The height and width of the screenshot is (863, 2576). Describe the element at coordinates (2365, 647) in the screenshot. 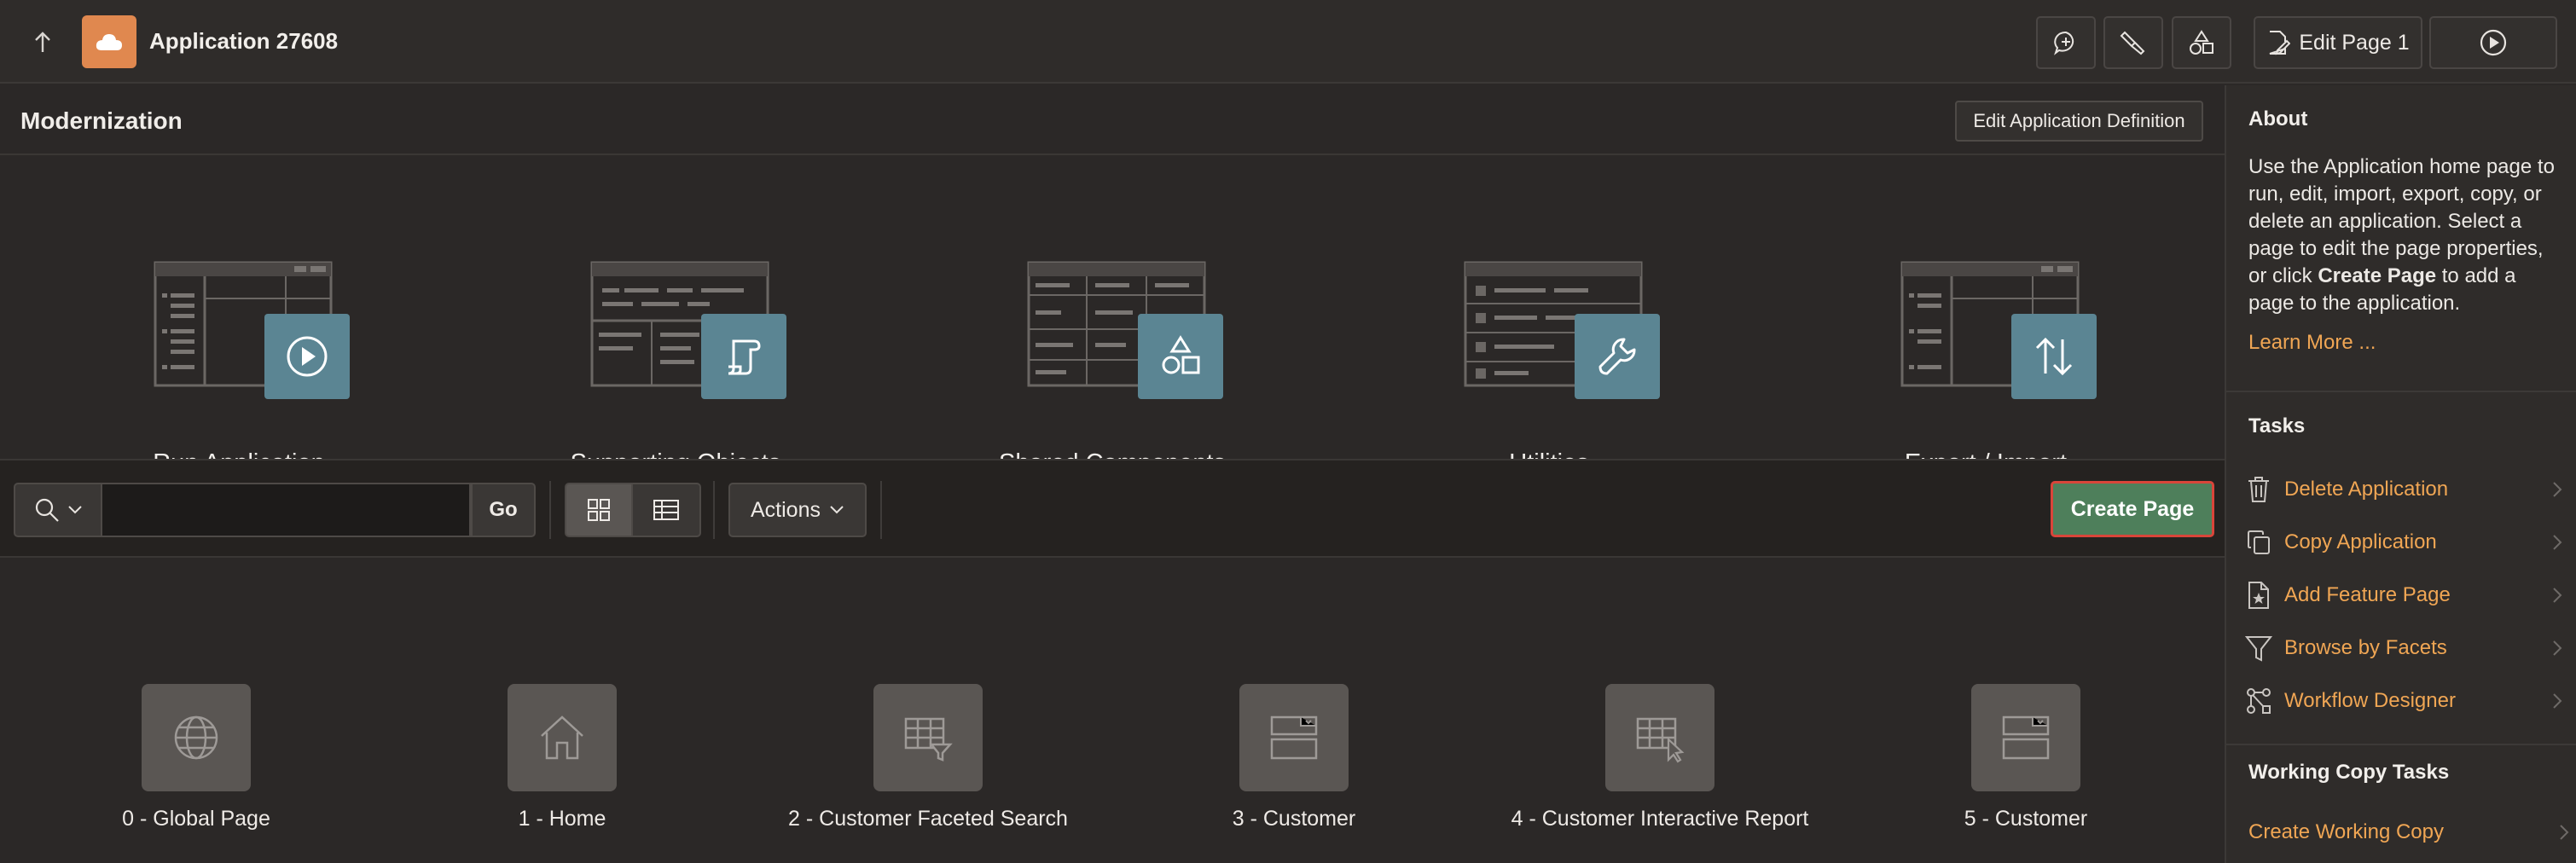

I see `task-label: Browse by Facets` at that location.